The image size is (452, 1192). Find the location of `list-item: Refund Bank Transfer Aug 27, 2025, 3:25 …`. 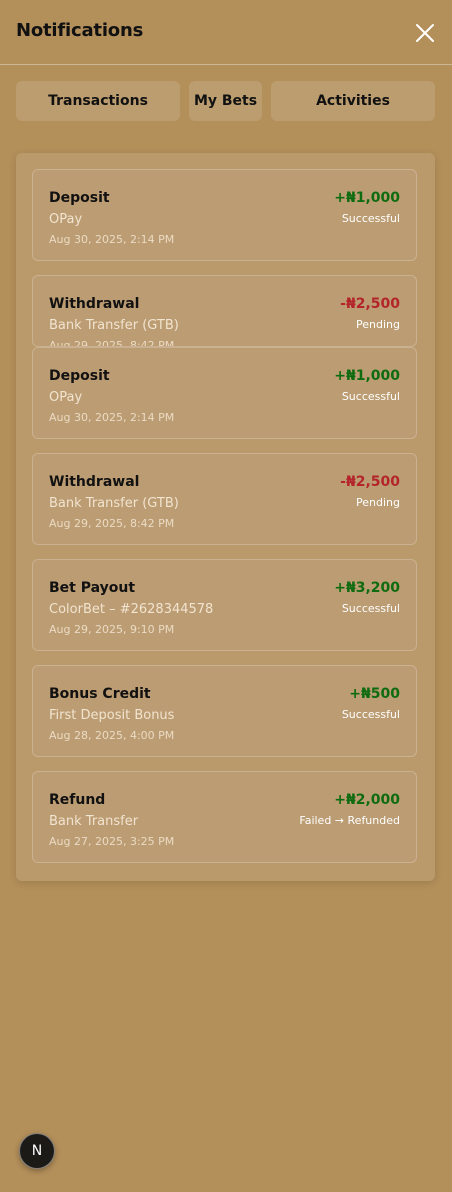

list-item: Refund Bank Transfer Aug 27, 2025, 3:25 … is located at coordinates (224, 817).